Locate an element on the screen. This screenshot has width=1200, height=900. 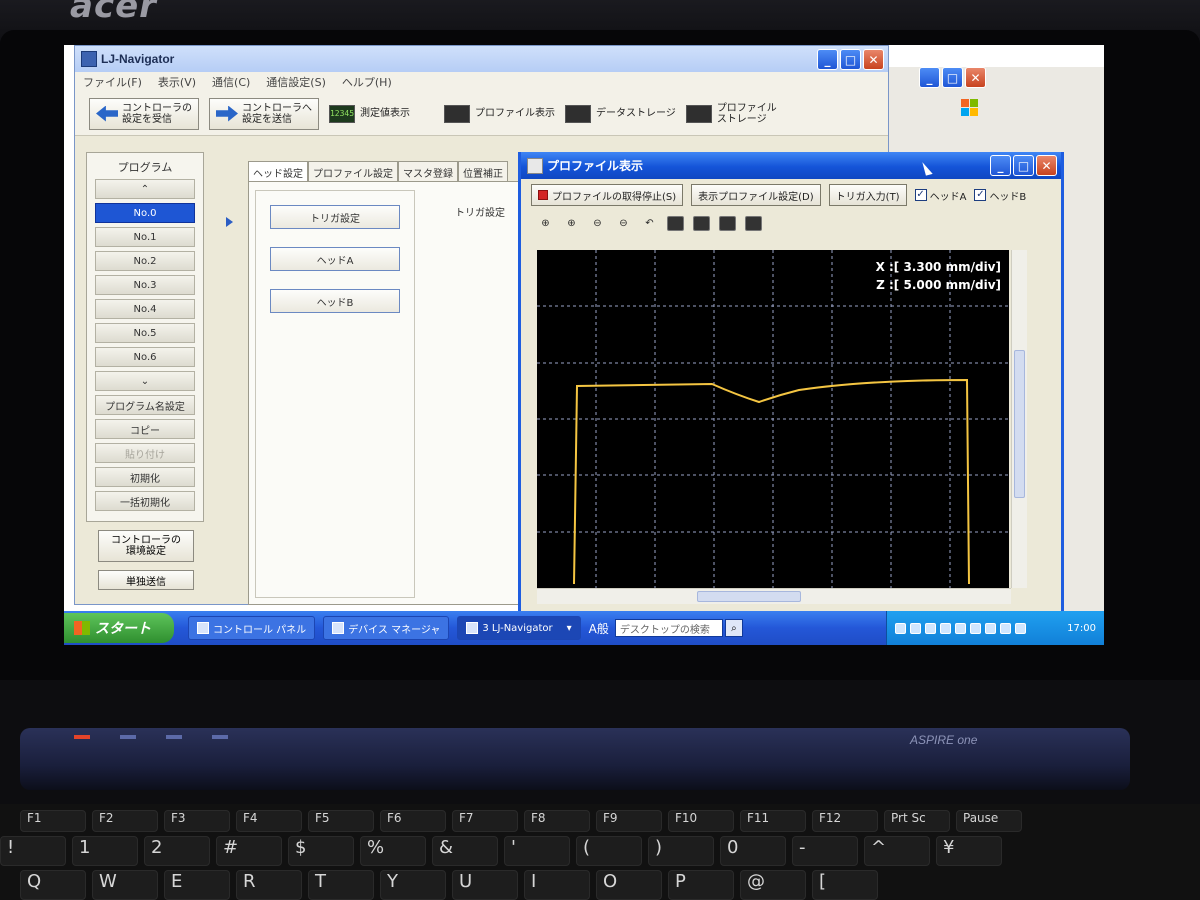
profile-storage-button: プロファイル ストレージ is located at coordinates (731, 114).